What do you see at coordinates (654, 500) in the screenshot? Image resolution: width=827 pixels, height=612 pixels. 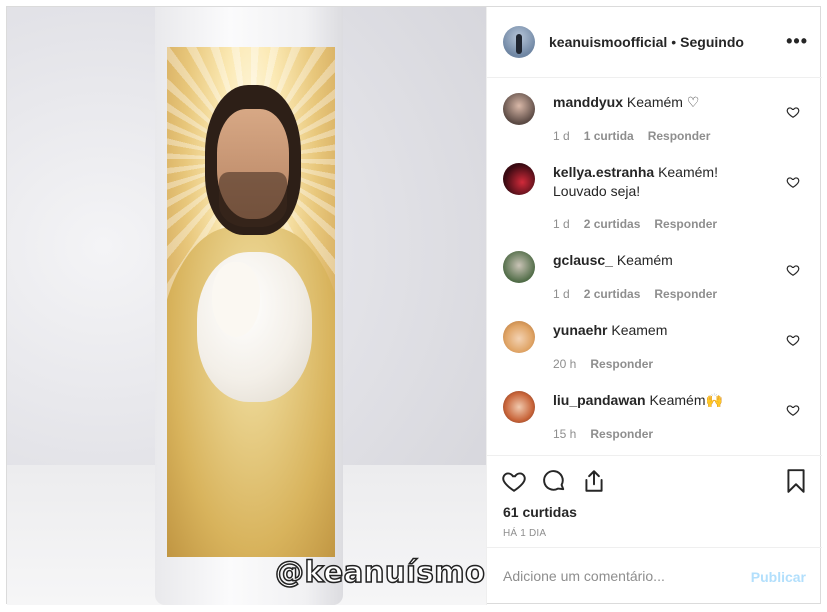 I see `post-actions: 61 curtidas HÁ 1 DIA` at bounding box center [654, 500].